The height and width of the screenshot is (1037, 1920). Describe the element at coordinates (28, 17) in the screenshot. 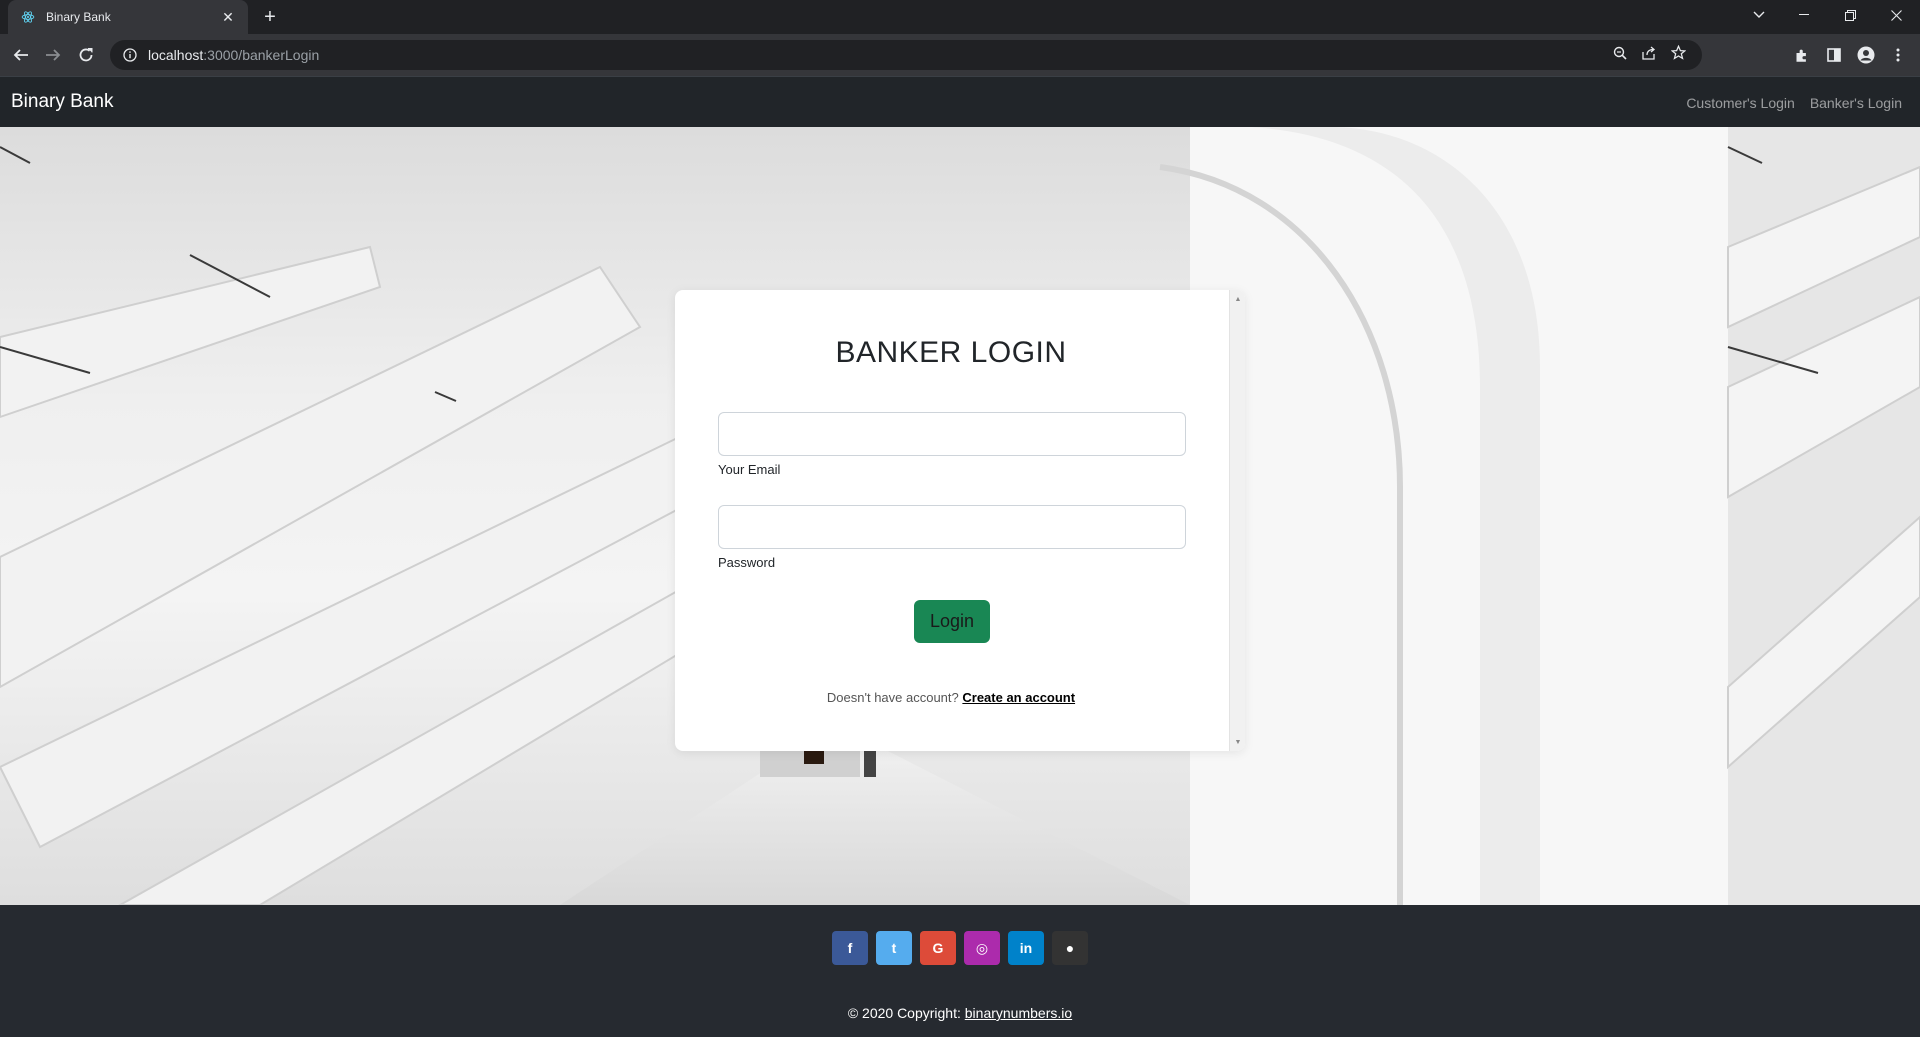

I see `react-favicon-icon` at that location.